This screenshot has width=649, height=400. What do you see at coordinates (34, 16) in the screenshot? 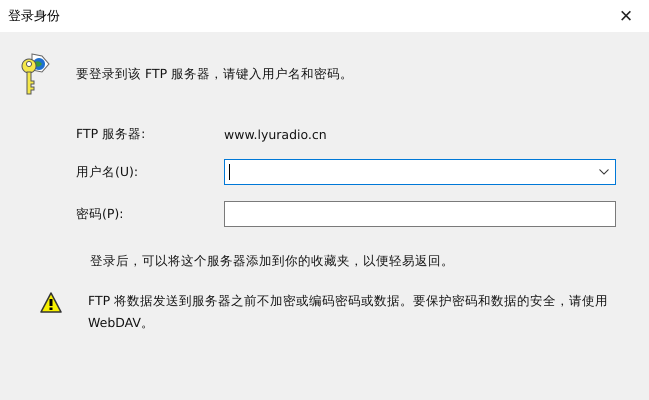
I see `window-title: 登录身份` at bounding box center [34, 16].